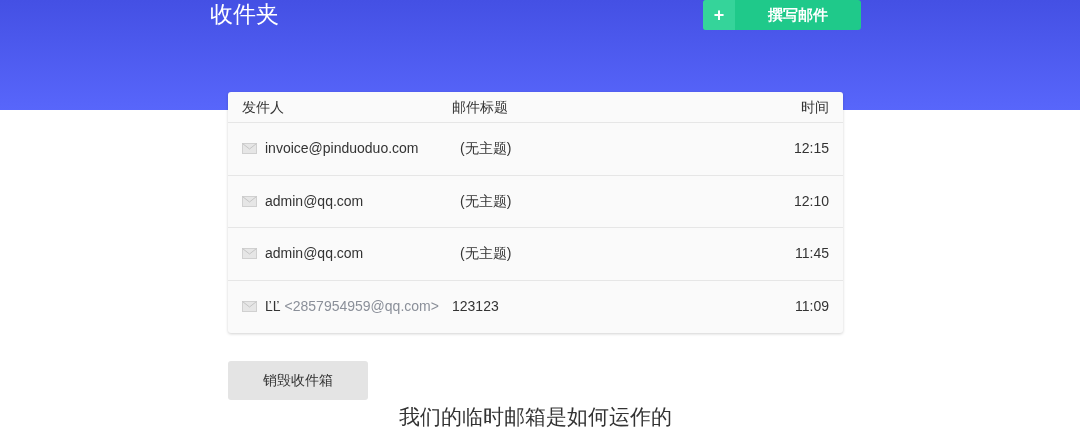 Image resolution: width=1080 pixels, height=434 pixels. I want to click on mail-row: admin@qq.com (无主题) 11:45, so click(535, 254).